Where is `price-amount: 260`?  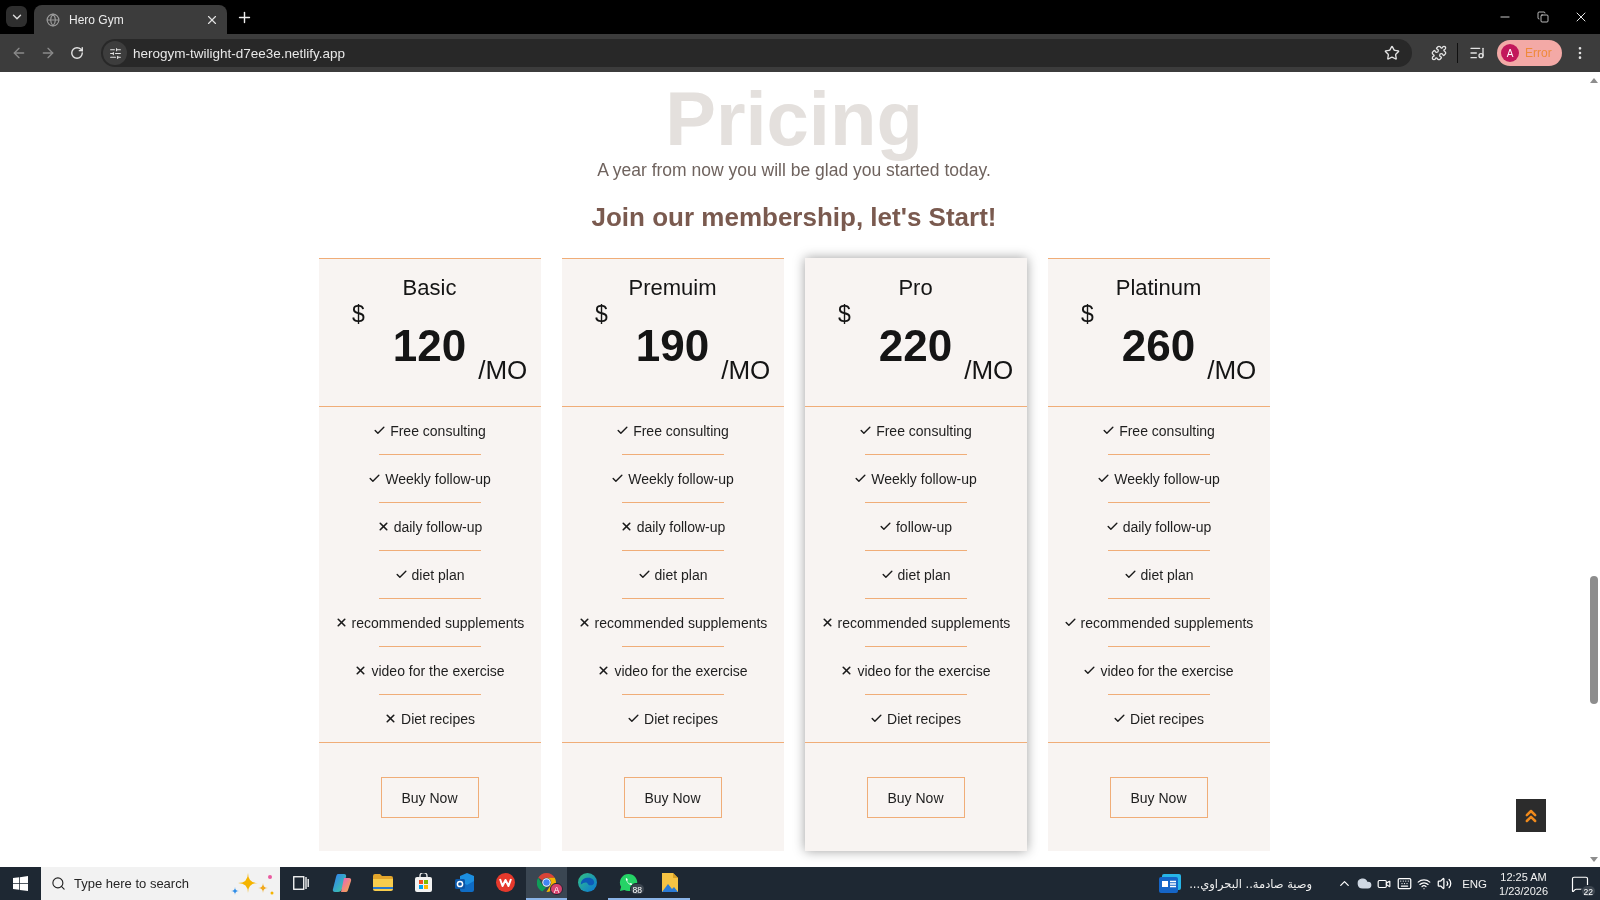
price-amount: 260 is located at coordinates (1158, 346).